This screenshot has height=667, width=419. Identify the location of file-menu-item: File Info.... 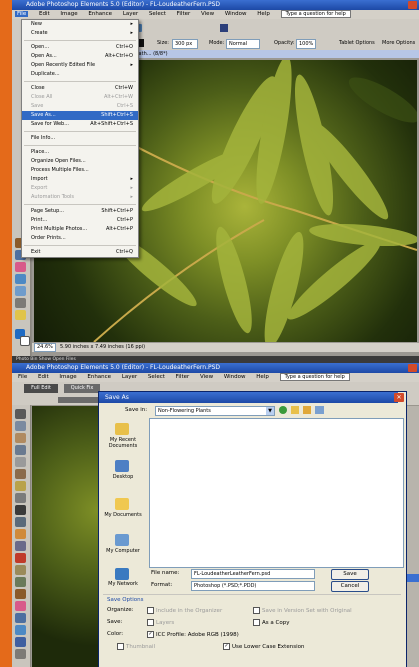
(80, 138).